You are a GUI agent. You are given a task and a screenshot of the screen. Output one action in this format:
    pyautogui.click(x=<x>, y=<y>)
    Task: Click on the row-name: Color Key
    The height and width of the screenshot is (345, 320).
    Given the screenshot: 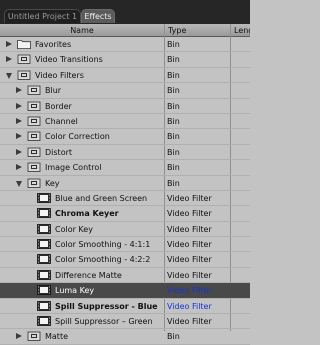 What is the action you would take?
    pyautogui.click(x=74, y=229)
    